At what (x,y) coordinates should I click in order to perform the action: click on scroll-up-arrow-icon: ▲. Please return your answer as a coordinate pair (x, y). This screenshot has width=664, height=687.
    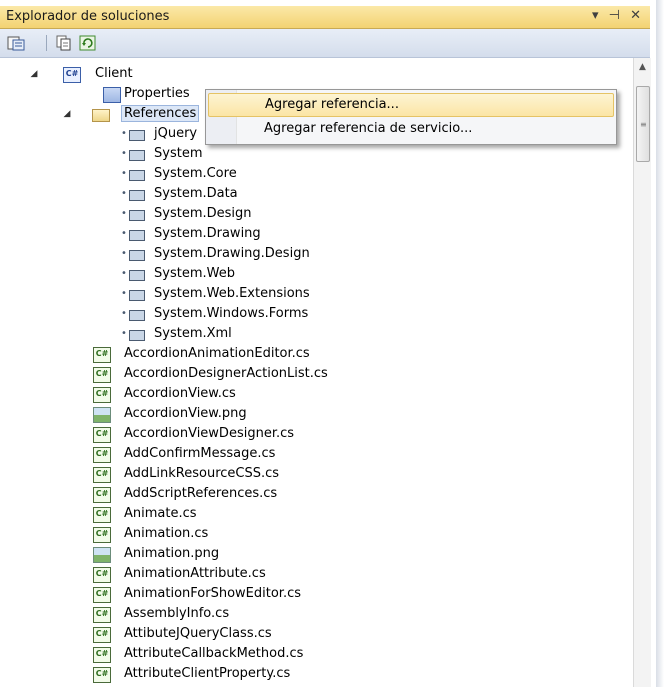
    Looking at the image, I should click on (642, 67).